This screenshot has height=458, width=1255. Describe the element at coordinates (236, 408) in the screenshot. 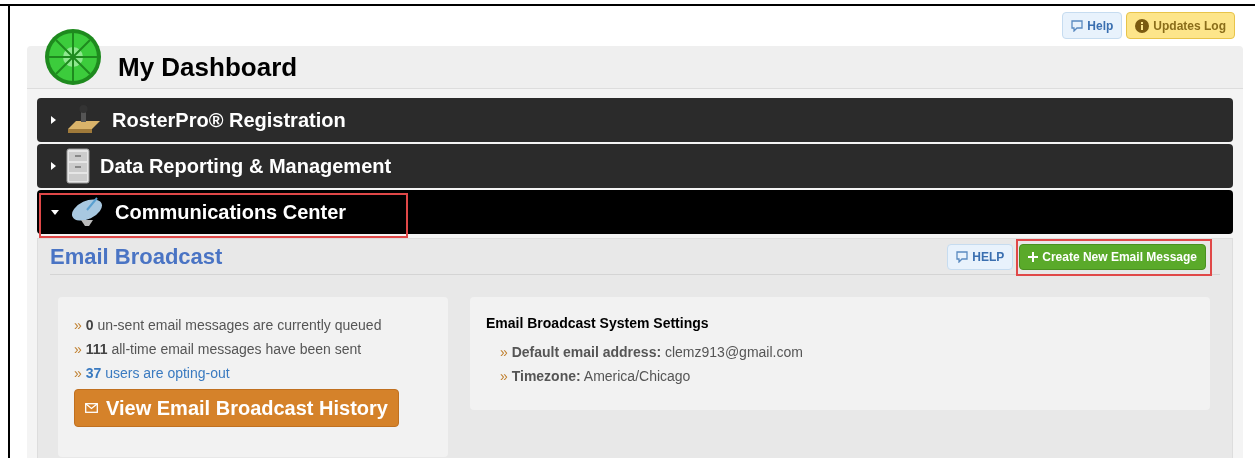

I see `view-history-button: View Email Broadcast History` at that location.